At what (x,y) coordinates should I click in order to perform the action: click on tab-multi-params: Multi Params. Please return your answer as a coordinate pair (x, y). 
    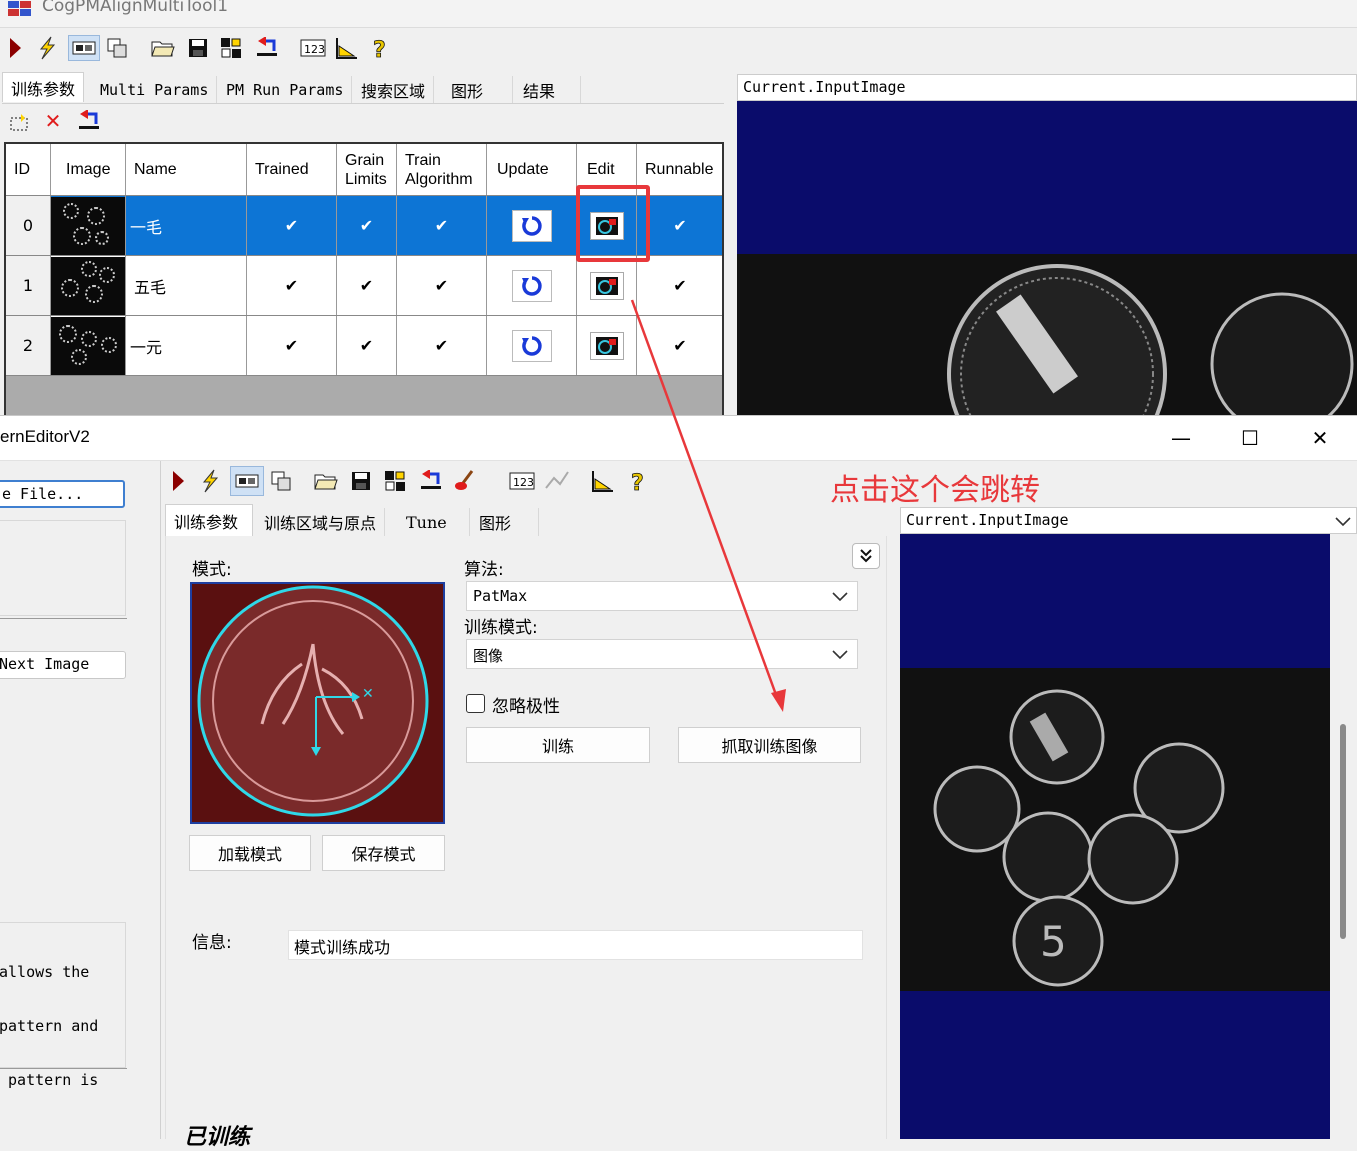
    Looking at the image, I should click on (155, 90).